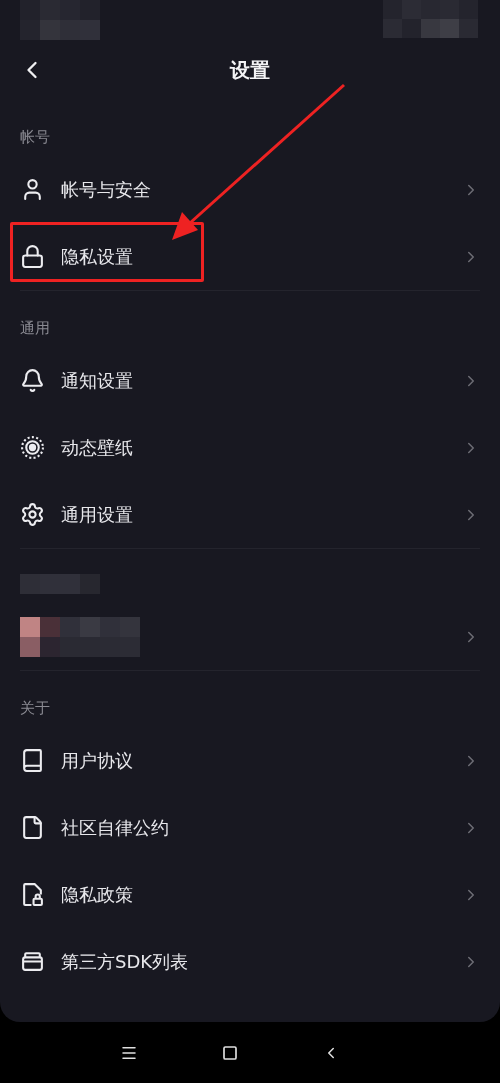 The width and height of the screenshot is (500, 1083). I want to click on row-label: 社区自律公约, so click(115, 828).